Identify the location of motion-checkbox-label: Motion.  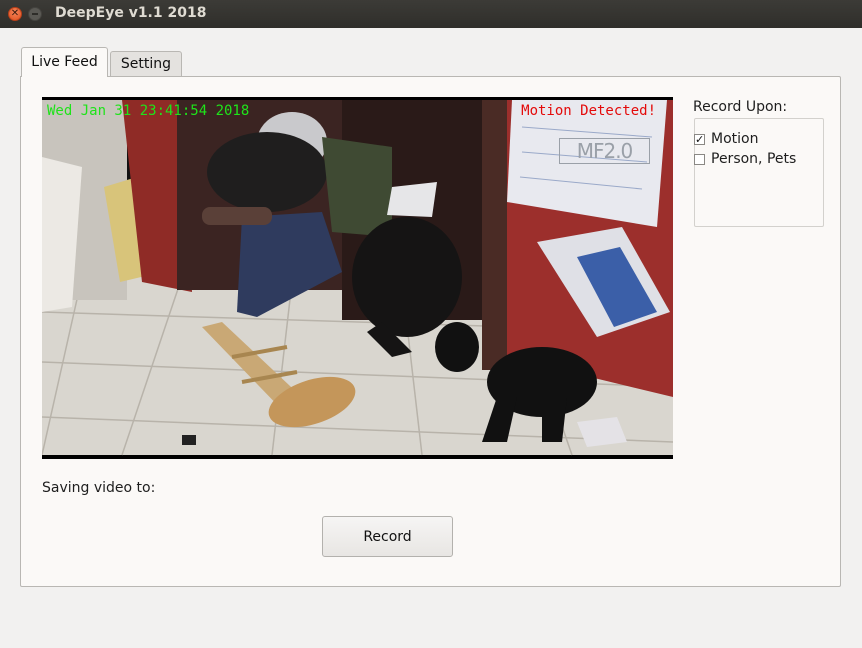
(734, 139).